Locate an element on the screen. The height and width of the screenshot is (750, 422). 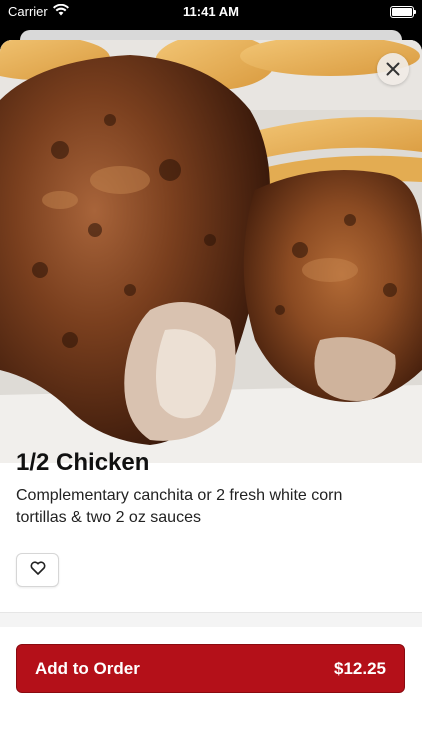
status-bar: Carrier 11:41 AM is located at coordinates (211, 12).